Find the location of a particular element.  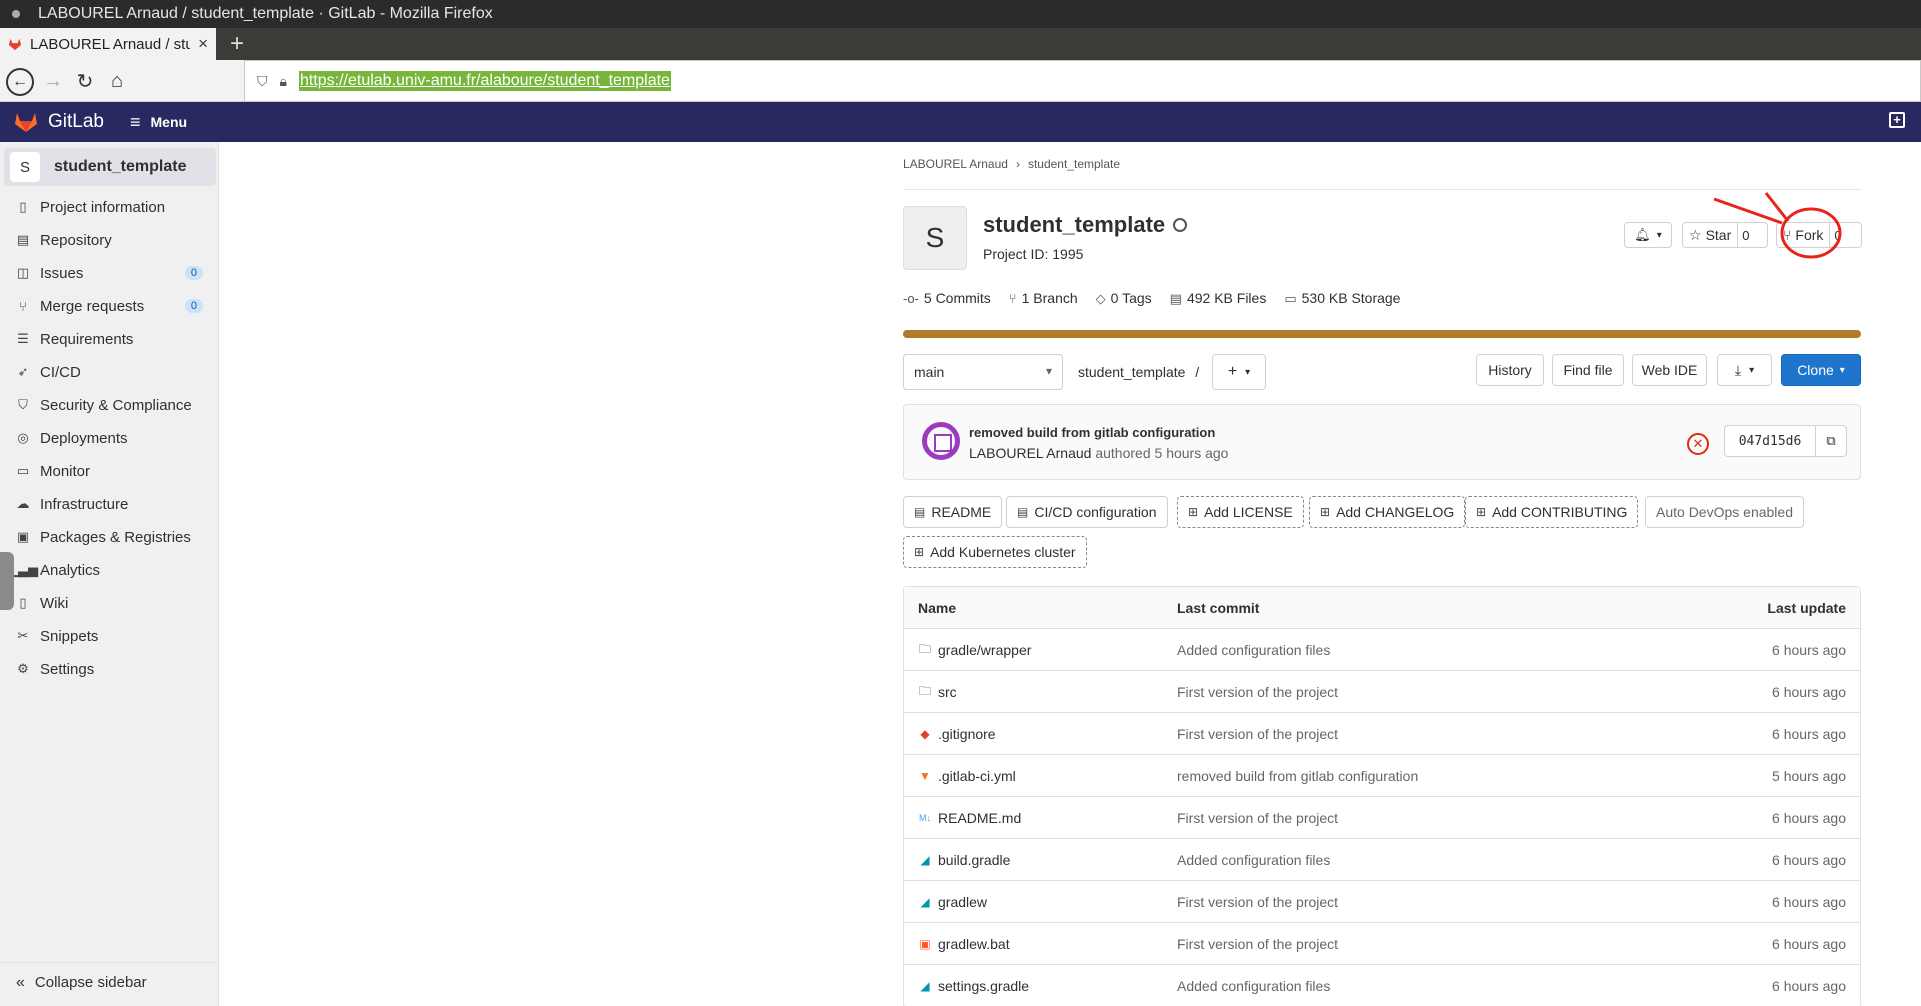

file-name: src is located at coordinates (947, 692).